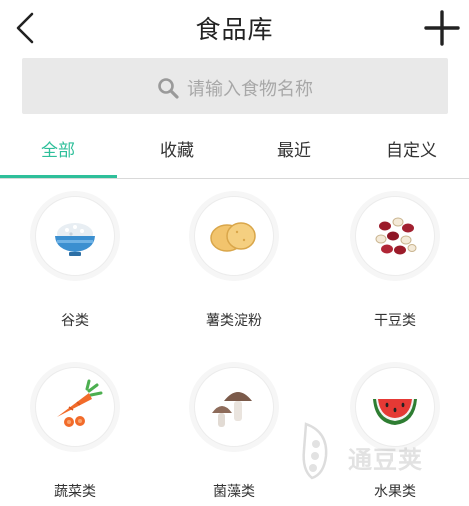  I want to click on pea-pod-logo-icon, so click(315, 451).